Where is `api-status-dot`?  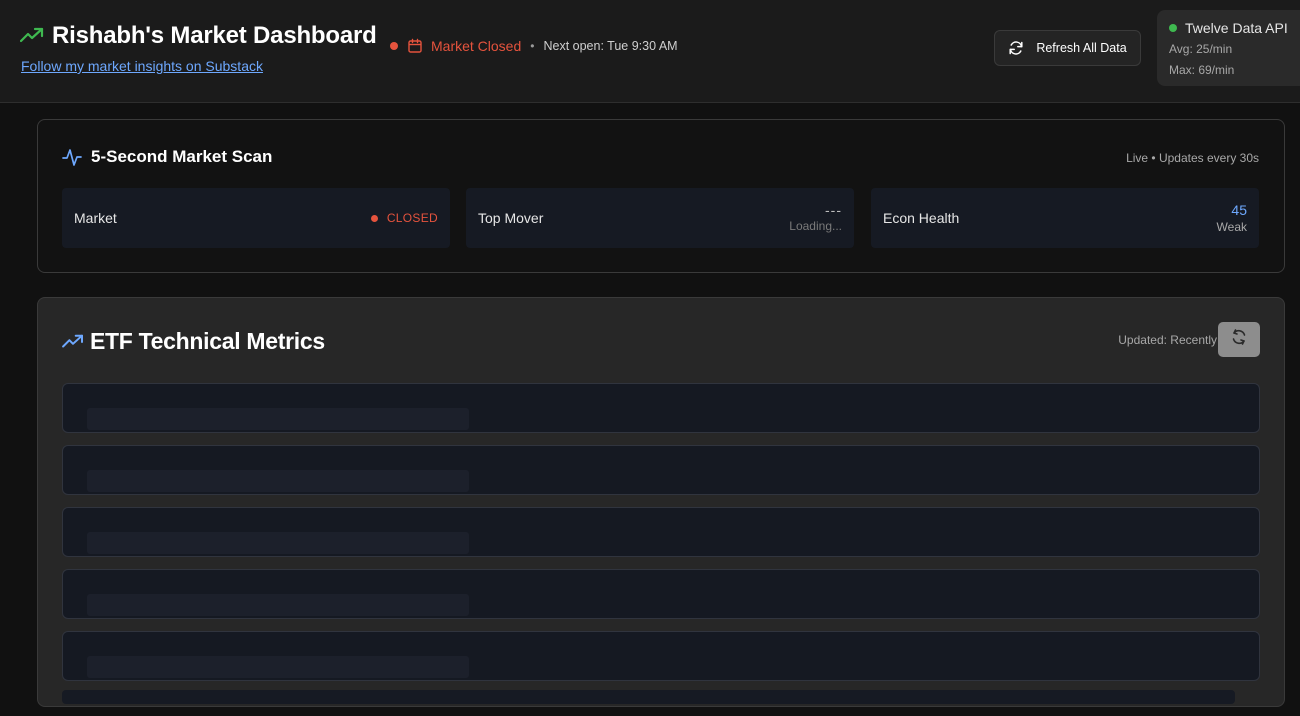
api-status-dot is located at coordinates (1173, 28).